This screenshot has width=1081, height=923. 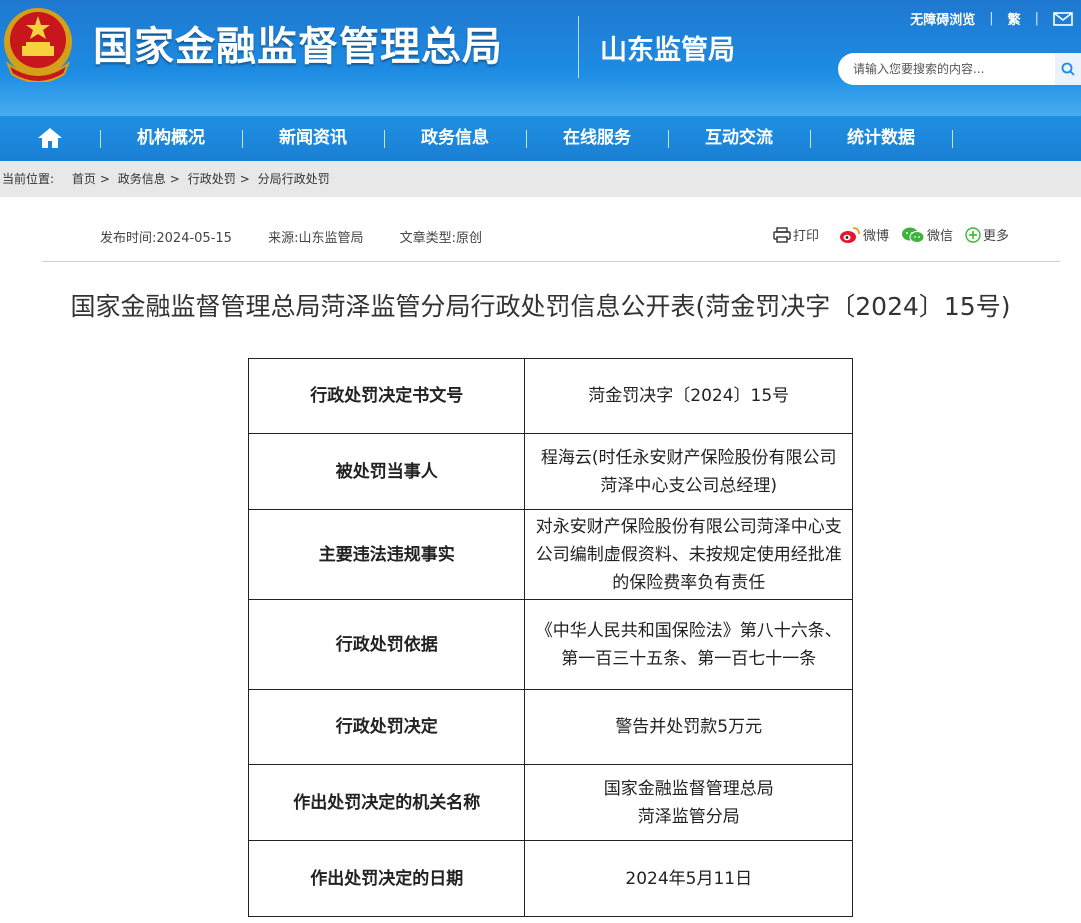 I want to click on breadcrumb-gov-info: 政务信息, so click(x=142, y=179).